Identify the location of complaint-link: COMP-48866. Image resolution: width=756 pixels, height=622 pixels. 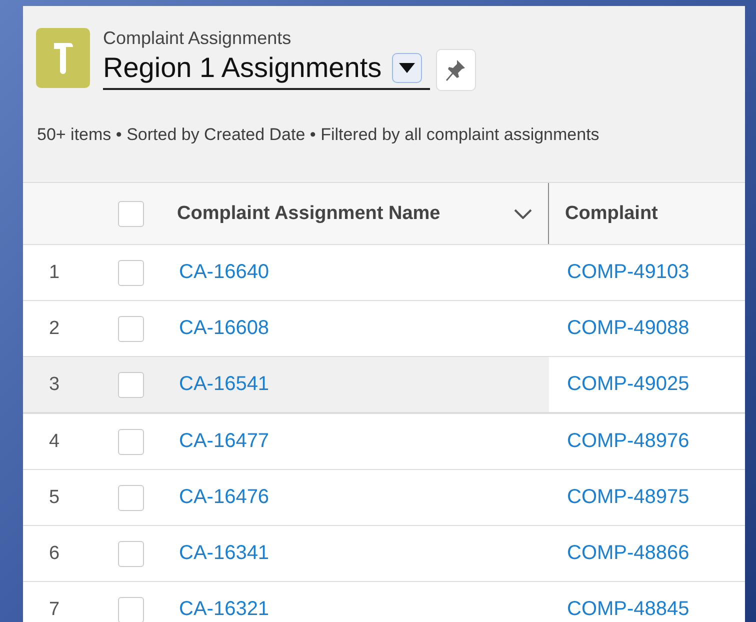
(628, 553).